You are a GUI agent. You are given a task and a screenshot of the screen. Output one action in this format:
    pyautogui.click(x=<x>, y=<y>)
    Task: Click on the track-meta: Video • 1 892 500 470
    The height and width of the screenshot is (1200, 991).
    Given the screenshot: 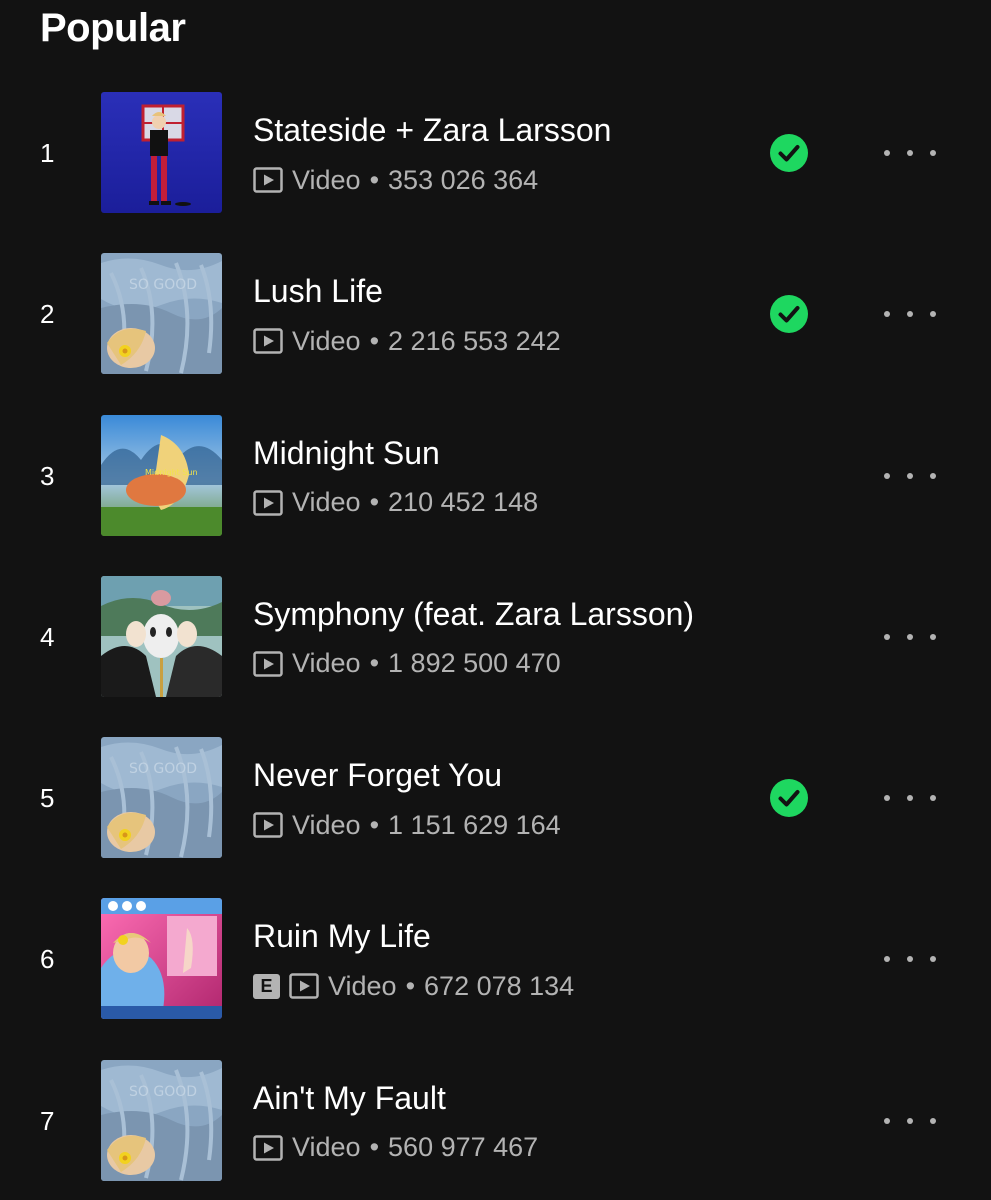 What is the action you would take?
    pyautogui.click(x=407, y=664)
    